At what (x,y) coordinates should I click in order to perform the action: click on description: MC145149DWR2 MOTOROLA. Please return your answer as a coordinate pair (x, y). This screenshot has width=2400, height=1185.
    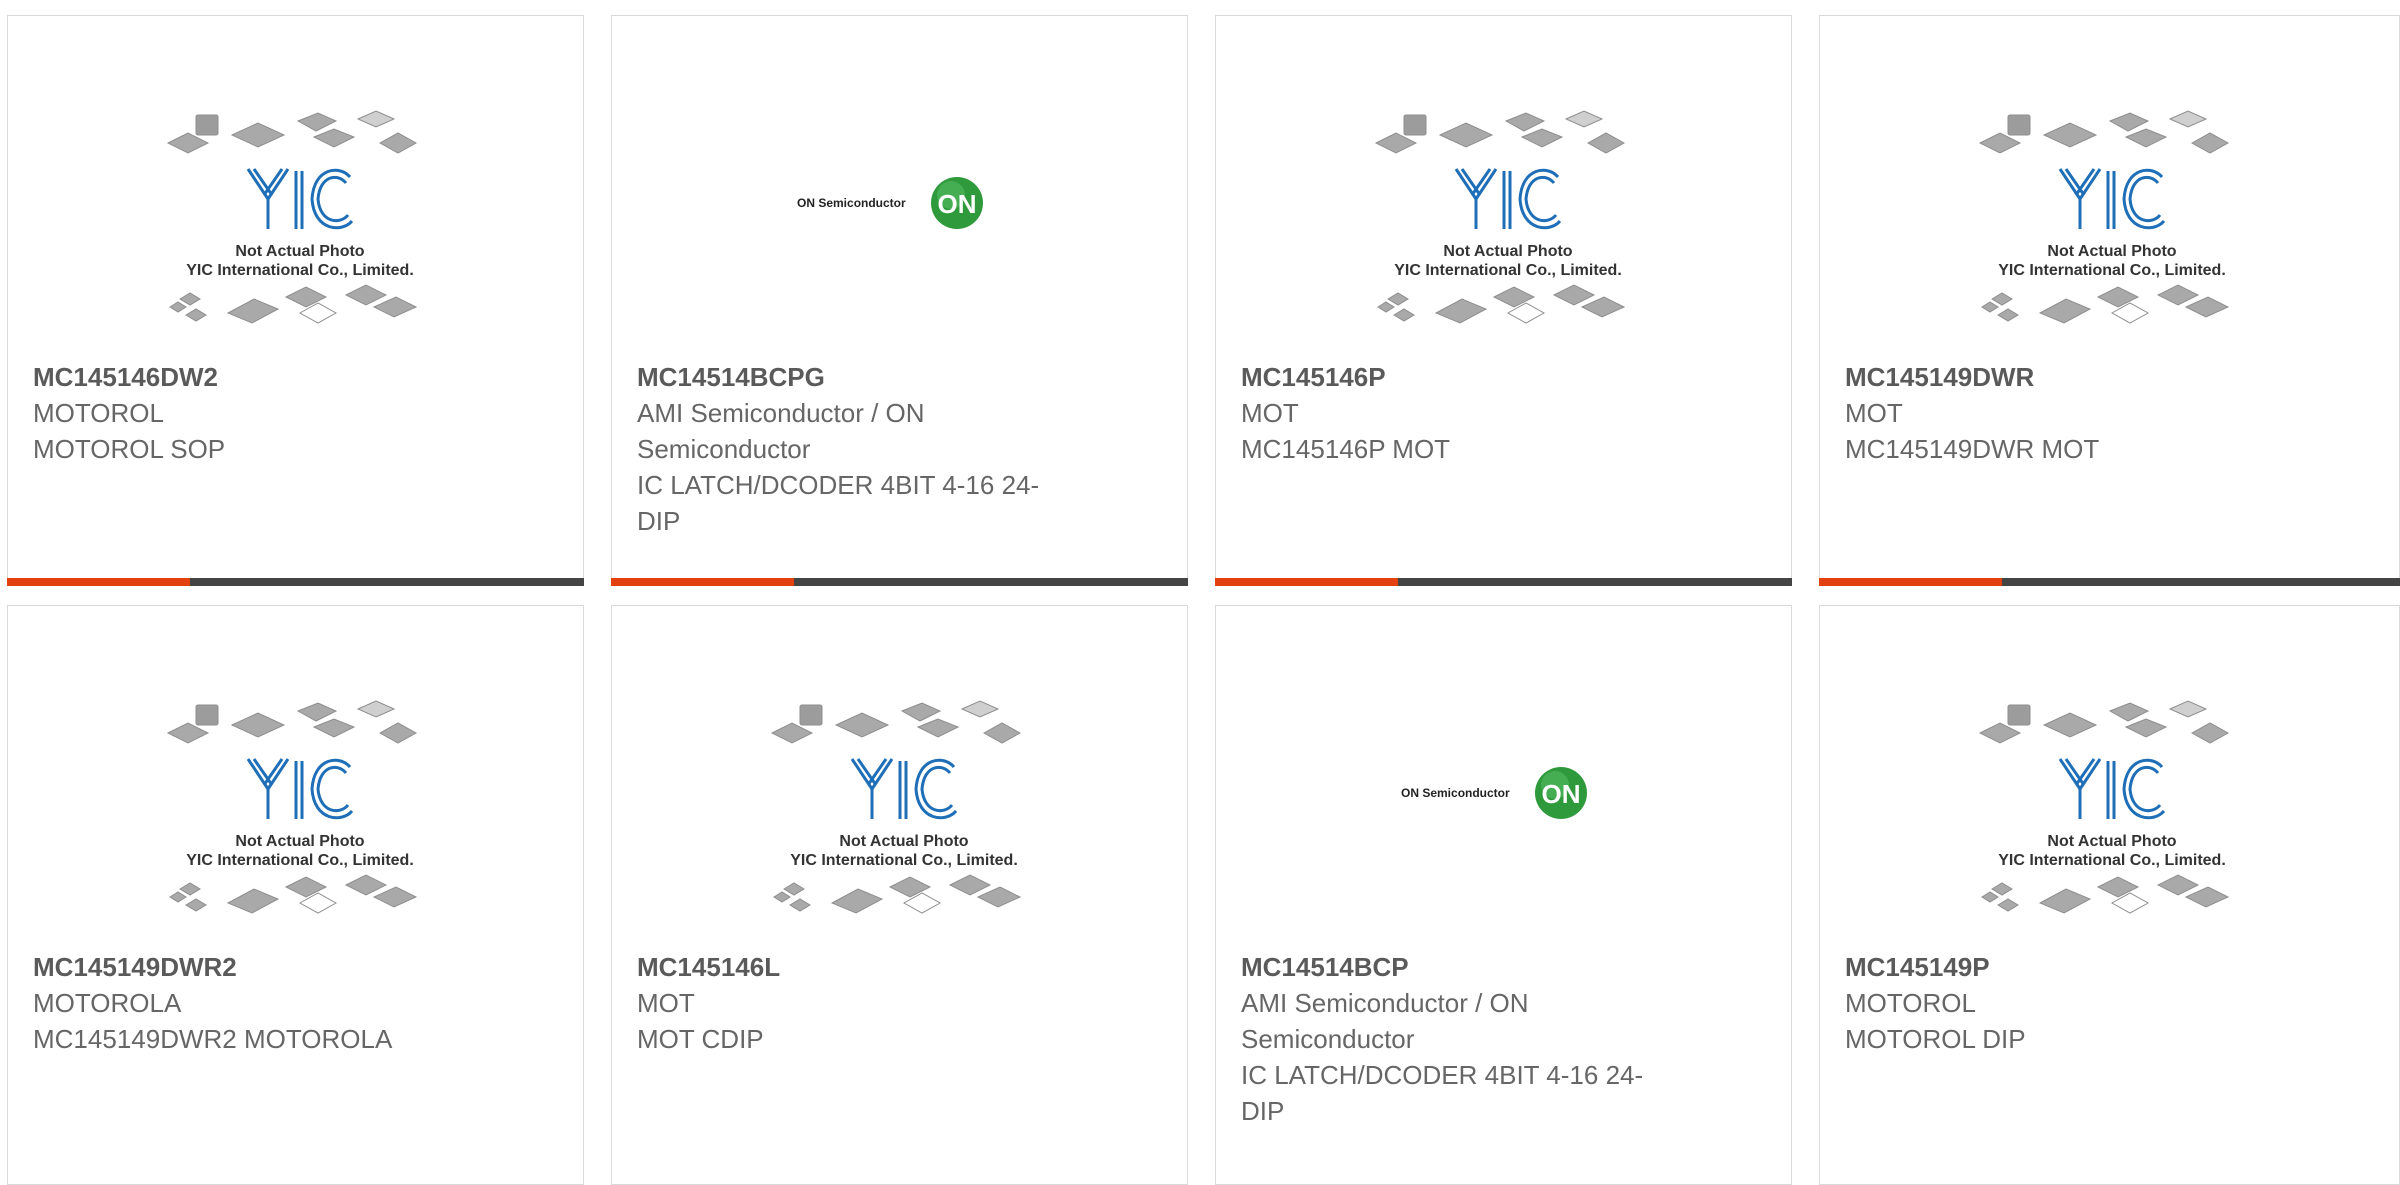
    Looking at the image, I should click on (213, 1039).